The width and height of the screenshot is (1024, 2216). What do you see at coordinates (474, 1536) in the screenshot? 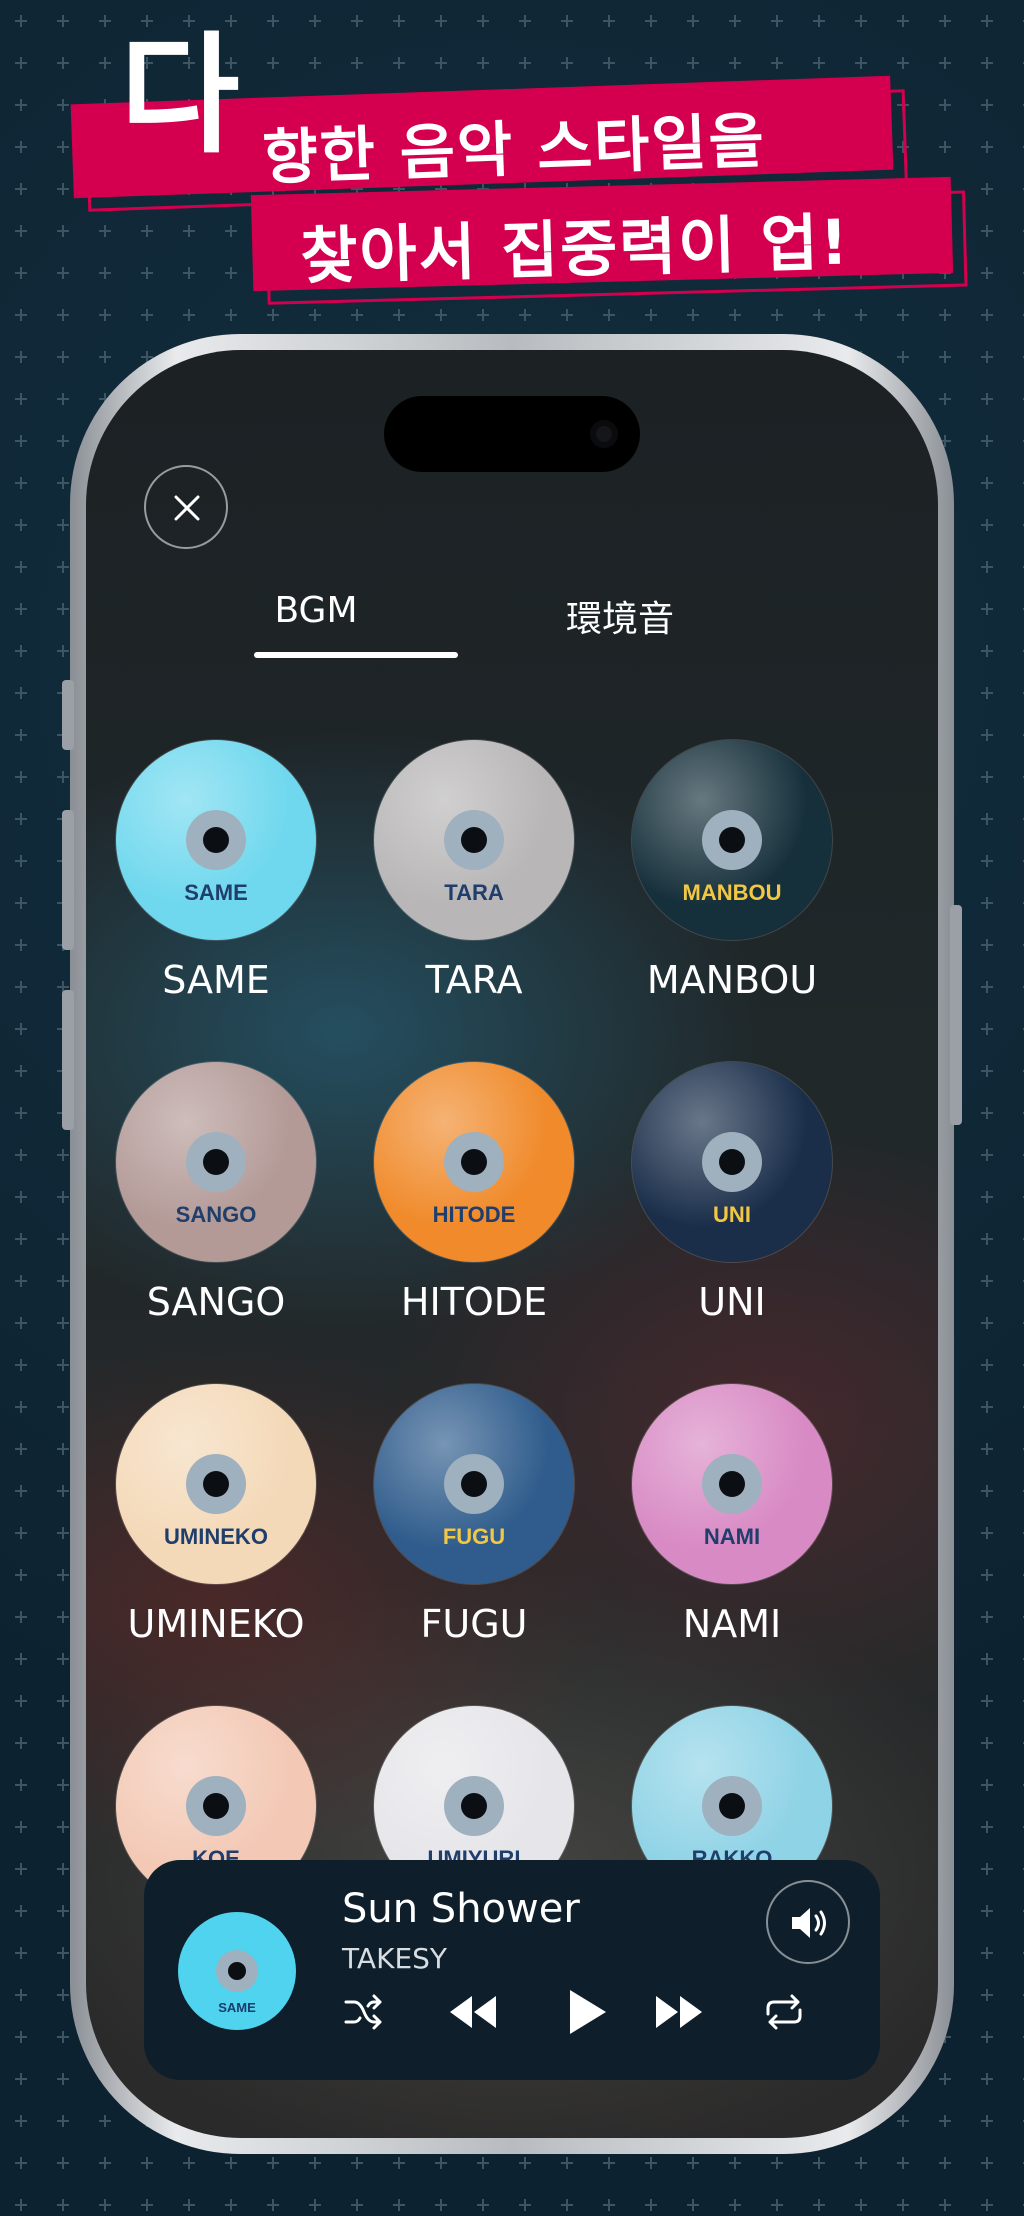
I see `album-disc-label: FUGU` at bounding box center [474, 1536].